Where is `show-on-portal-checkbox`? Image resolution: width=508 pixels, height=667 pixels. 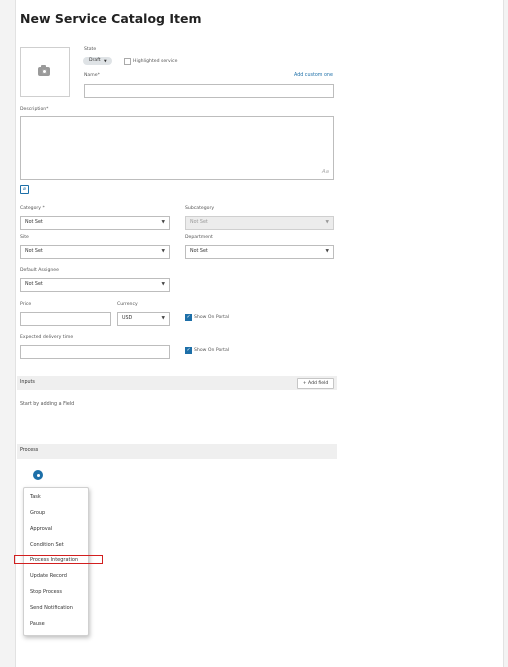 show-on-portal-checkbox is located at coordinates (188, 317).